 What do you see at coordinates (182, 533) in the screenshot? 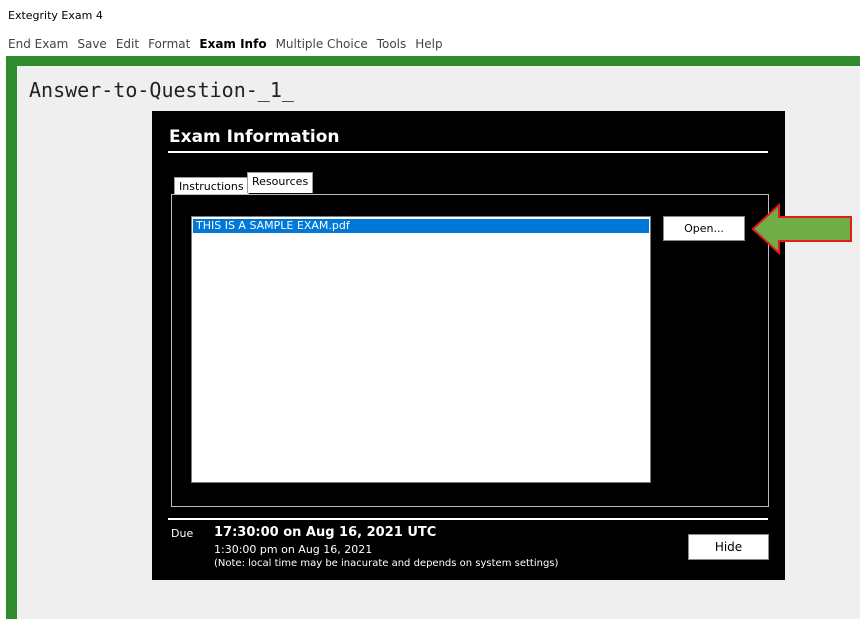
I see `due-label: Due` at bounding box center [182, 533].